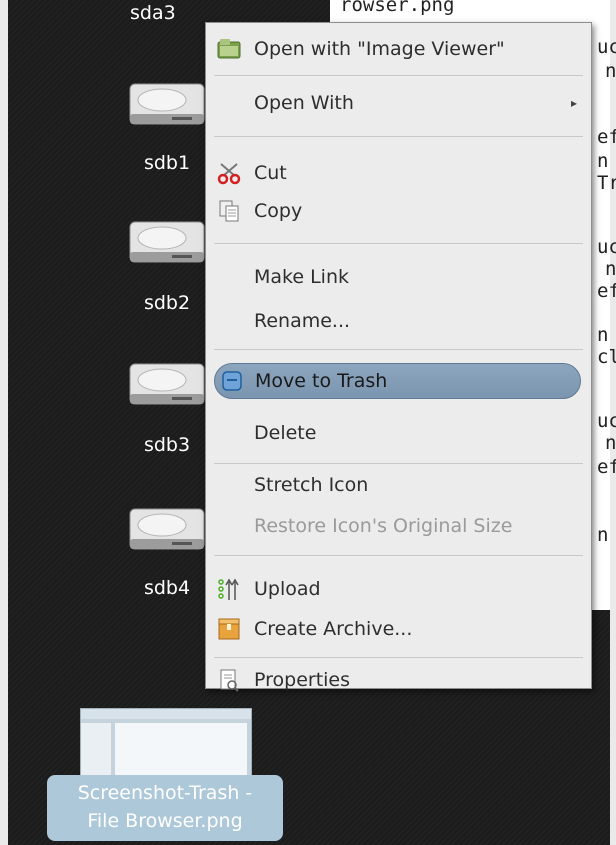 This screenshot has height=845, width=616. I want to click on text-fragment: cl, so click(606, 357).